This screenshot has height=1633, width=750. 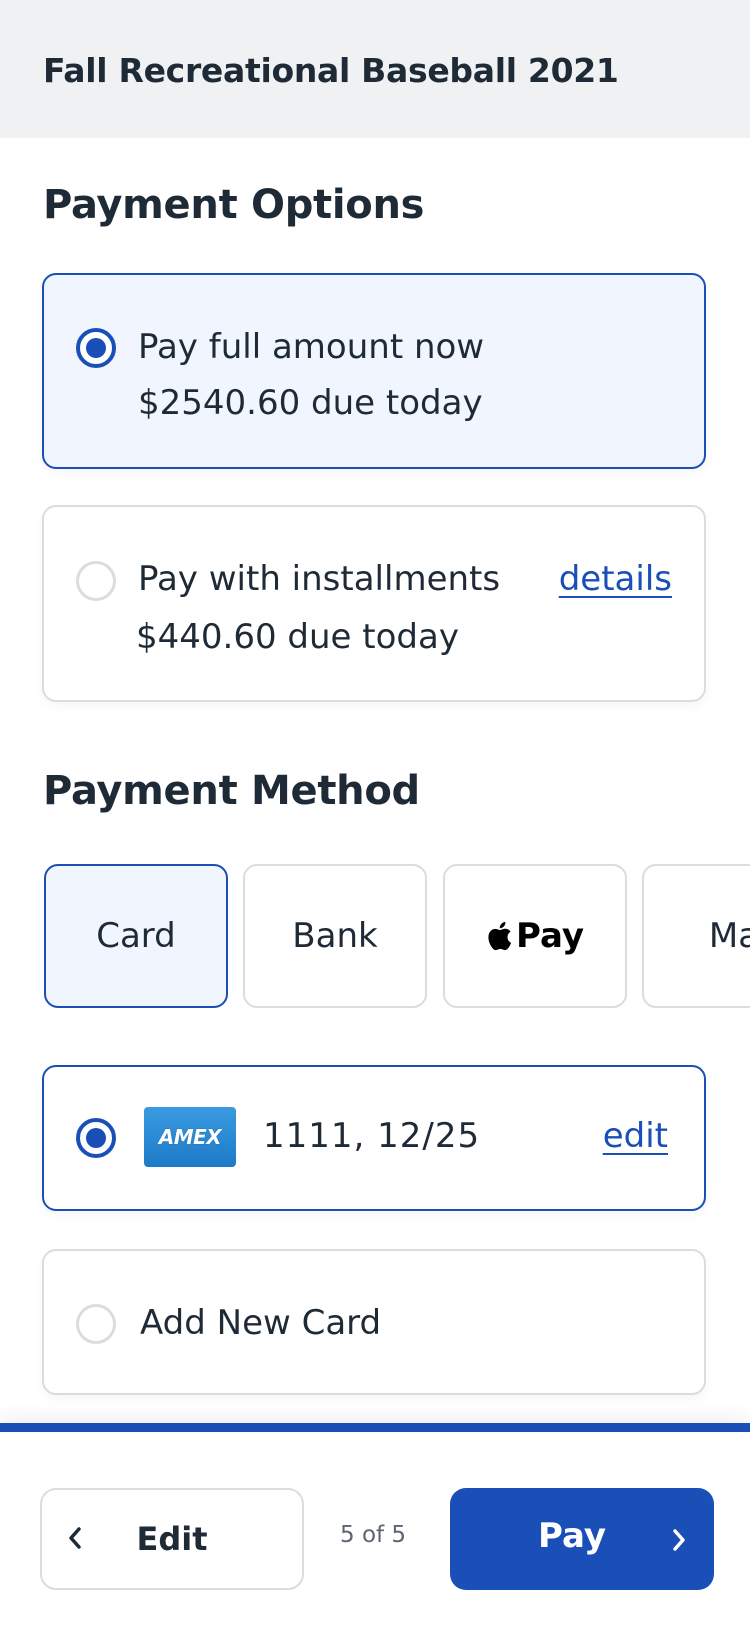 I want to click on edit-button: Edit, so click(x=172, y=1539).